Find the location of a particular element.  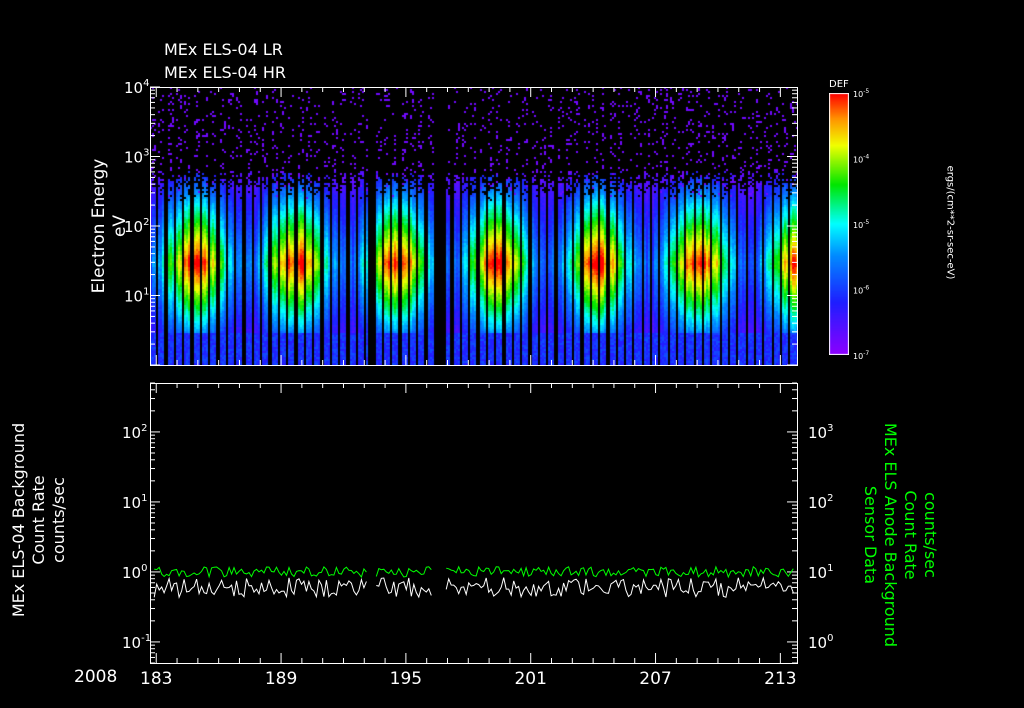

left-y-tick-exp: 1 is located at coordinates (144, 498).